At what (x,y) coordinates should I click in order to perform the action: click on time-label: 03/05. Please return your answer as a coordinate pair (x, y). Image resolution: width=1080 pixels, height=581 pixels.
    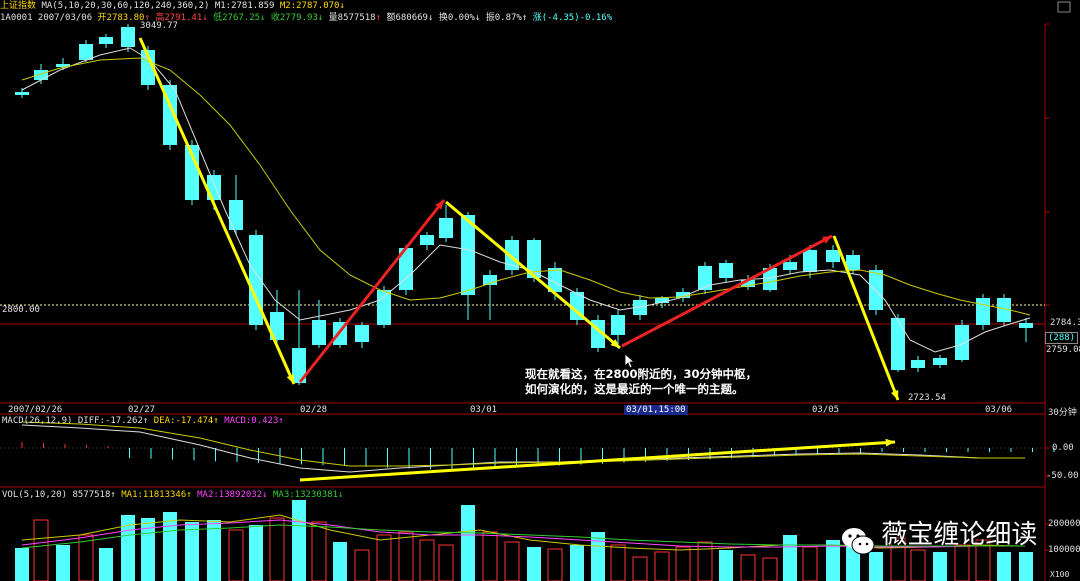
    Looking at the image, I should click on (826, 410).